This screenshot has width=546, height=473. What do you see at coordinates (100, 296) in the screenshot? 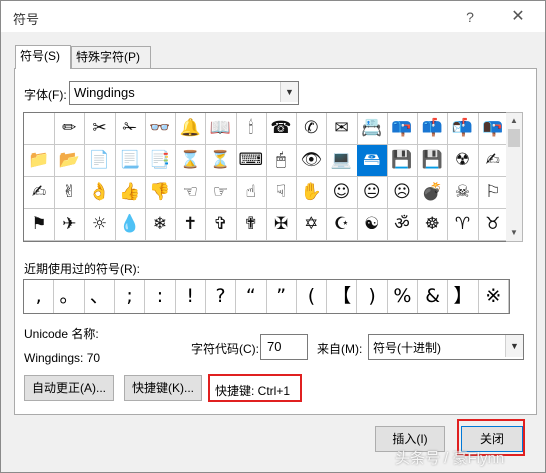
I see `recent-symbol-cell: 、` at bounding box center [100, 296].